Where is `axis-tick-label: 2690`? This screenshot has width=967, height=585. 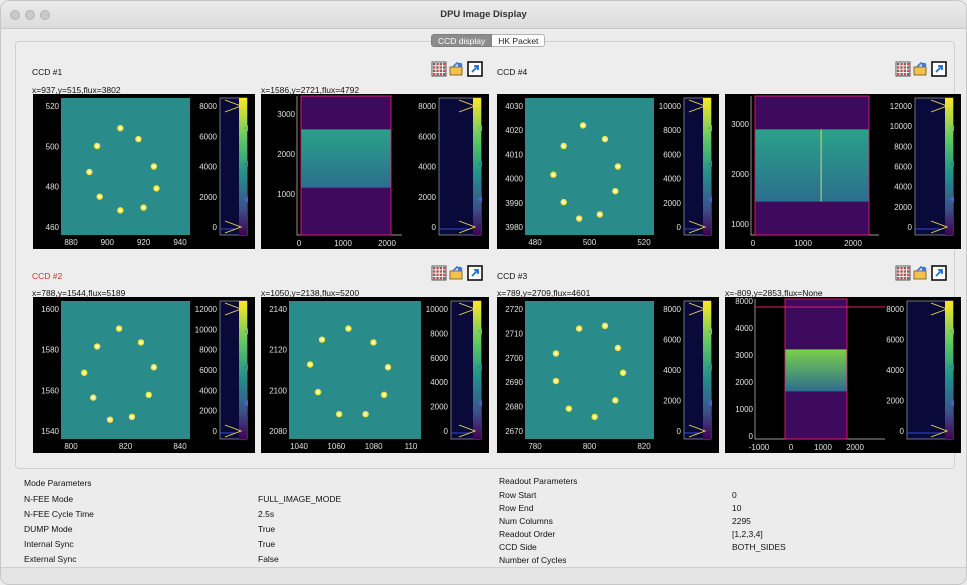 axis-tick-label: 2690 is located at coordinates (514, 382).